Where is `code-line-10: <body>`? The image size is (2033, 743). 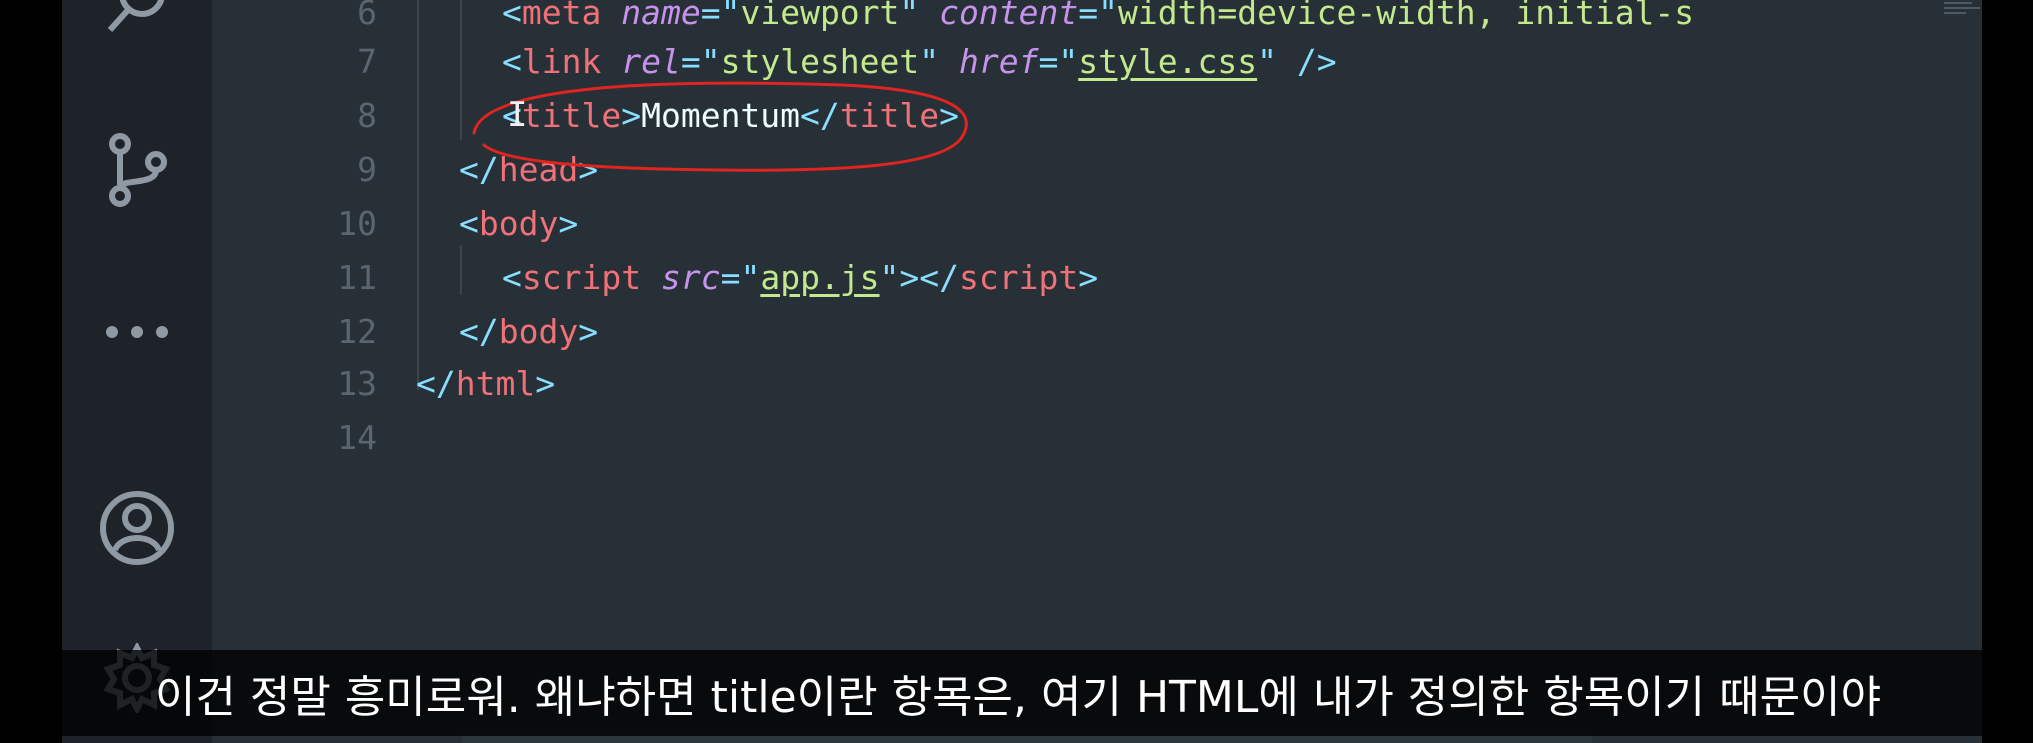 code-line-10: <body> is located at coordinates (519, 223).